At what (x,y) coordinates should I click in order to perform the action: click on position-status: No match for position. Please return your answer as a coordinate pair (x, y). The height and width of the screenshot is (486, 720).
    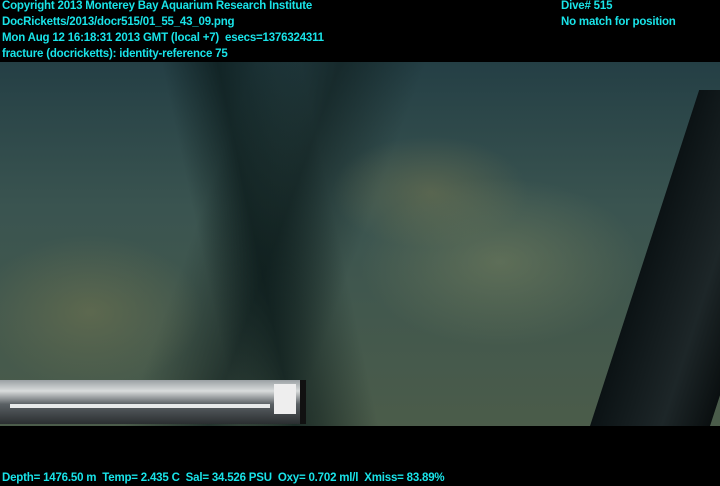
    Looking at the image, I should click on (618, 22).